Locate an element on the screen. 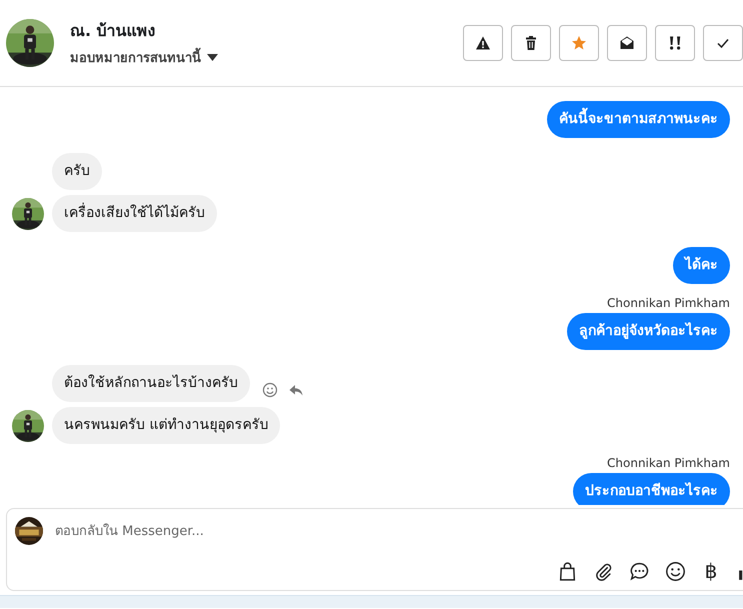 This screenshot has height=609, width=743. assign-dropdown: มอบหมายการสนทนานี้ is located at coordinates (266, 57).